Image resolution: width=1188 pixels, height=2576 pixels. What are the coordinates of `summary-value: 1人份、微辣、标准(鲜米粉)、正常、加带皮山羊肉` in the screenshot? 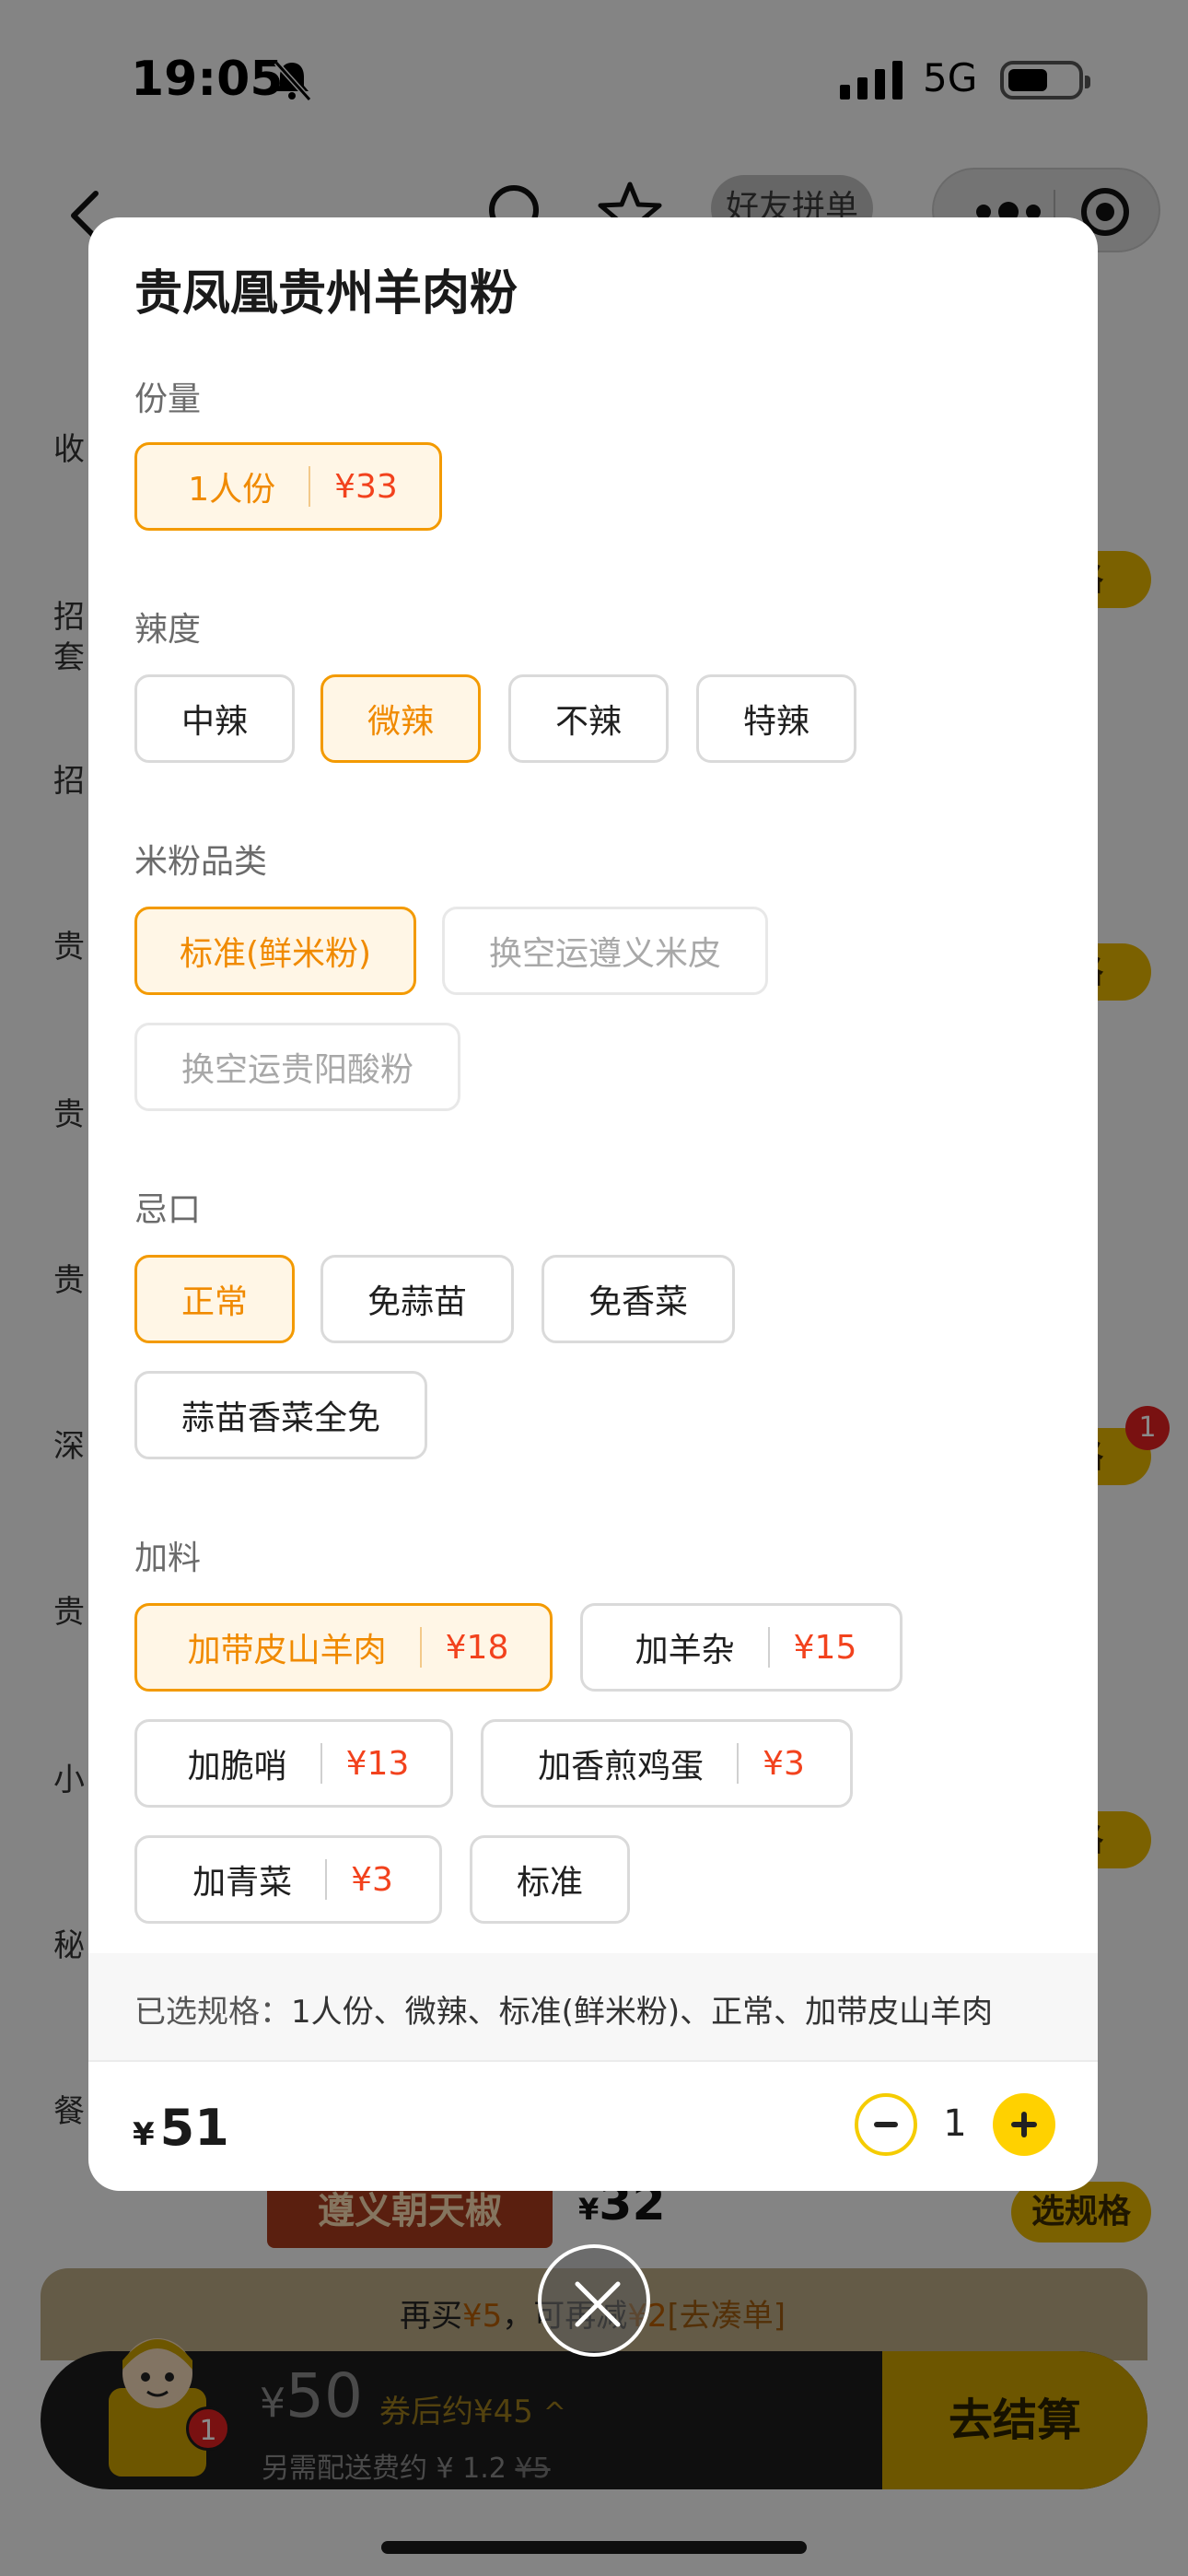 It's located at (642, 2012).